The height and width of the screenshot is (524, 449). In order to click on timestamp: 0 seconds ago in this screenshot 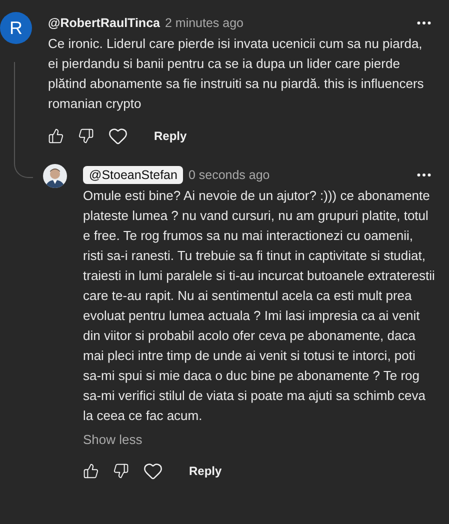, I will do `click(229, 175)`.